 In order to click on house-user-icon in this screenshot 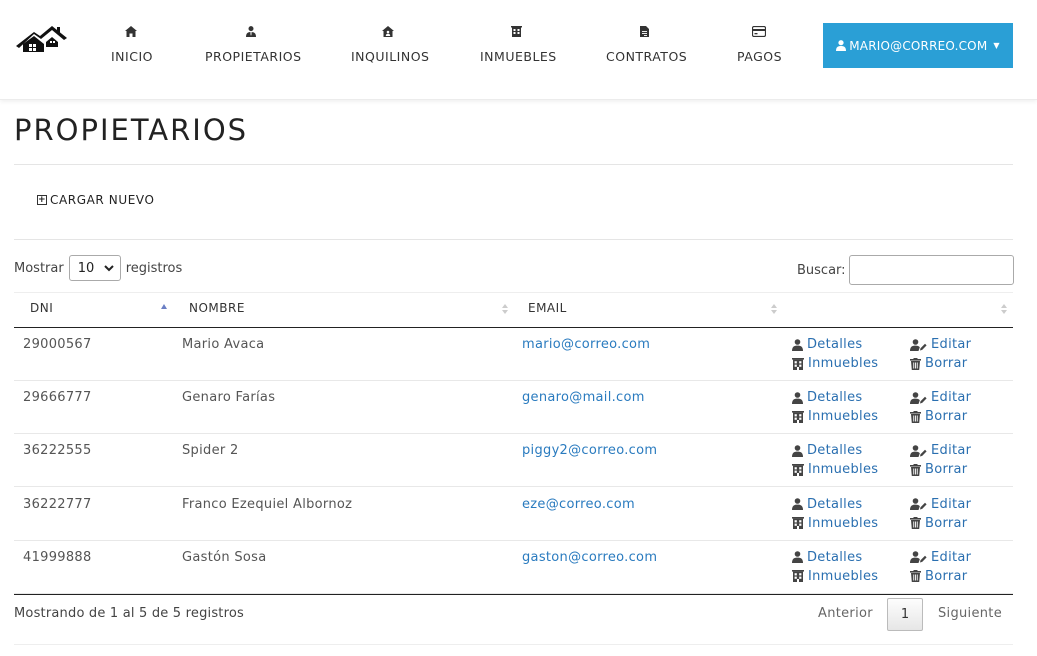, I will do `click(388, 33)`.